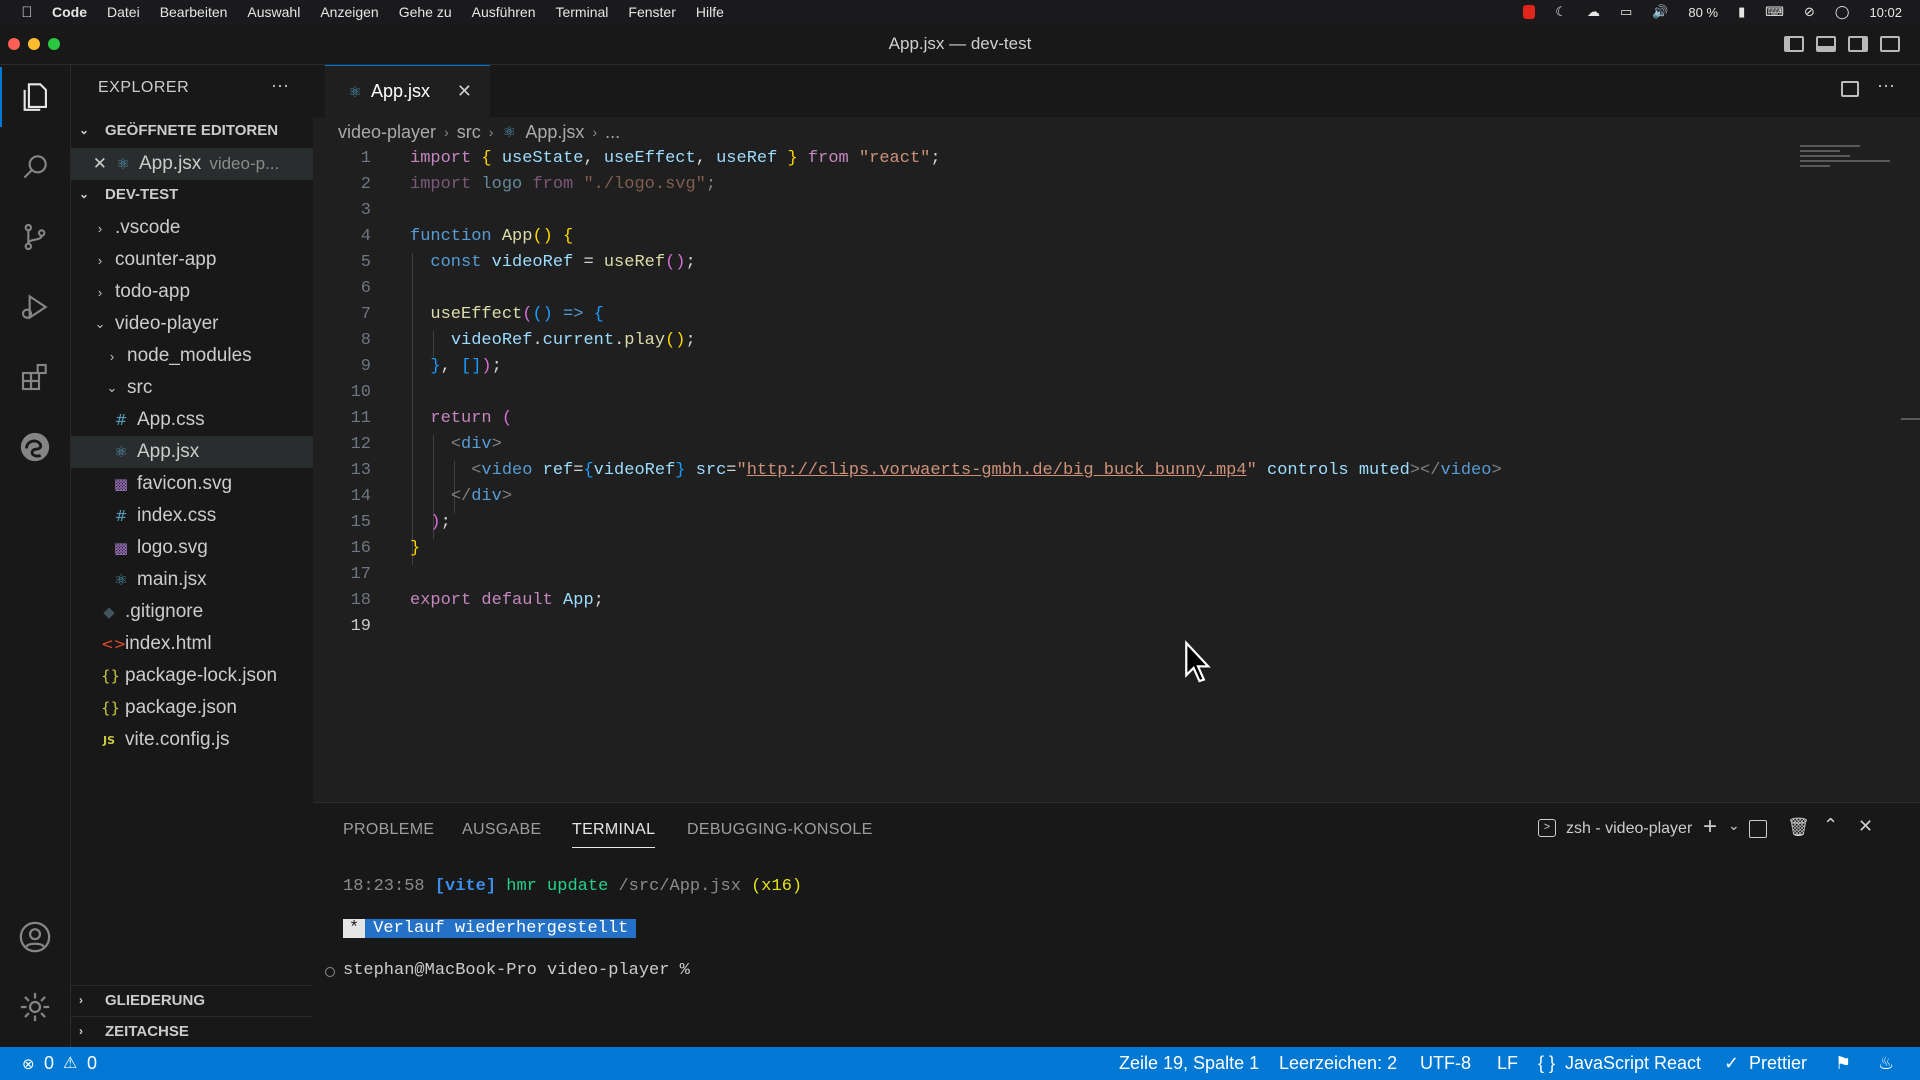 The width and height of the screenshot is (1920, 1080). Describe the element at coordinates (192, 452) in the screenshot. I see `tree-file-app-jsx: ⚛ App.jsx` at that location.